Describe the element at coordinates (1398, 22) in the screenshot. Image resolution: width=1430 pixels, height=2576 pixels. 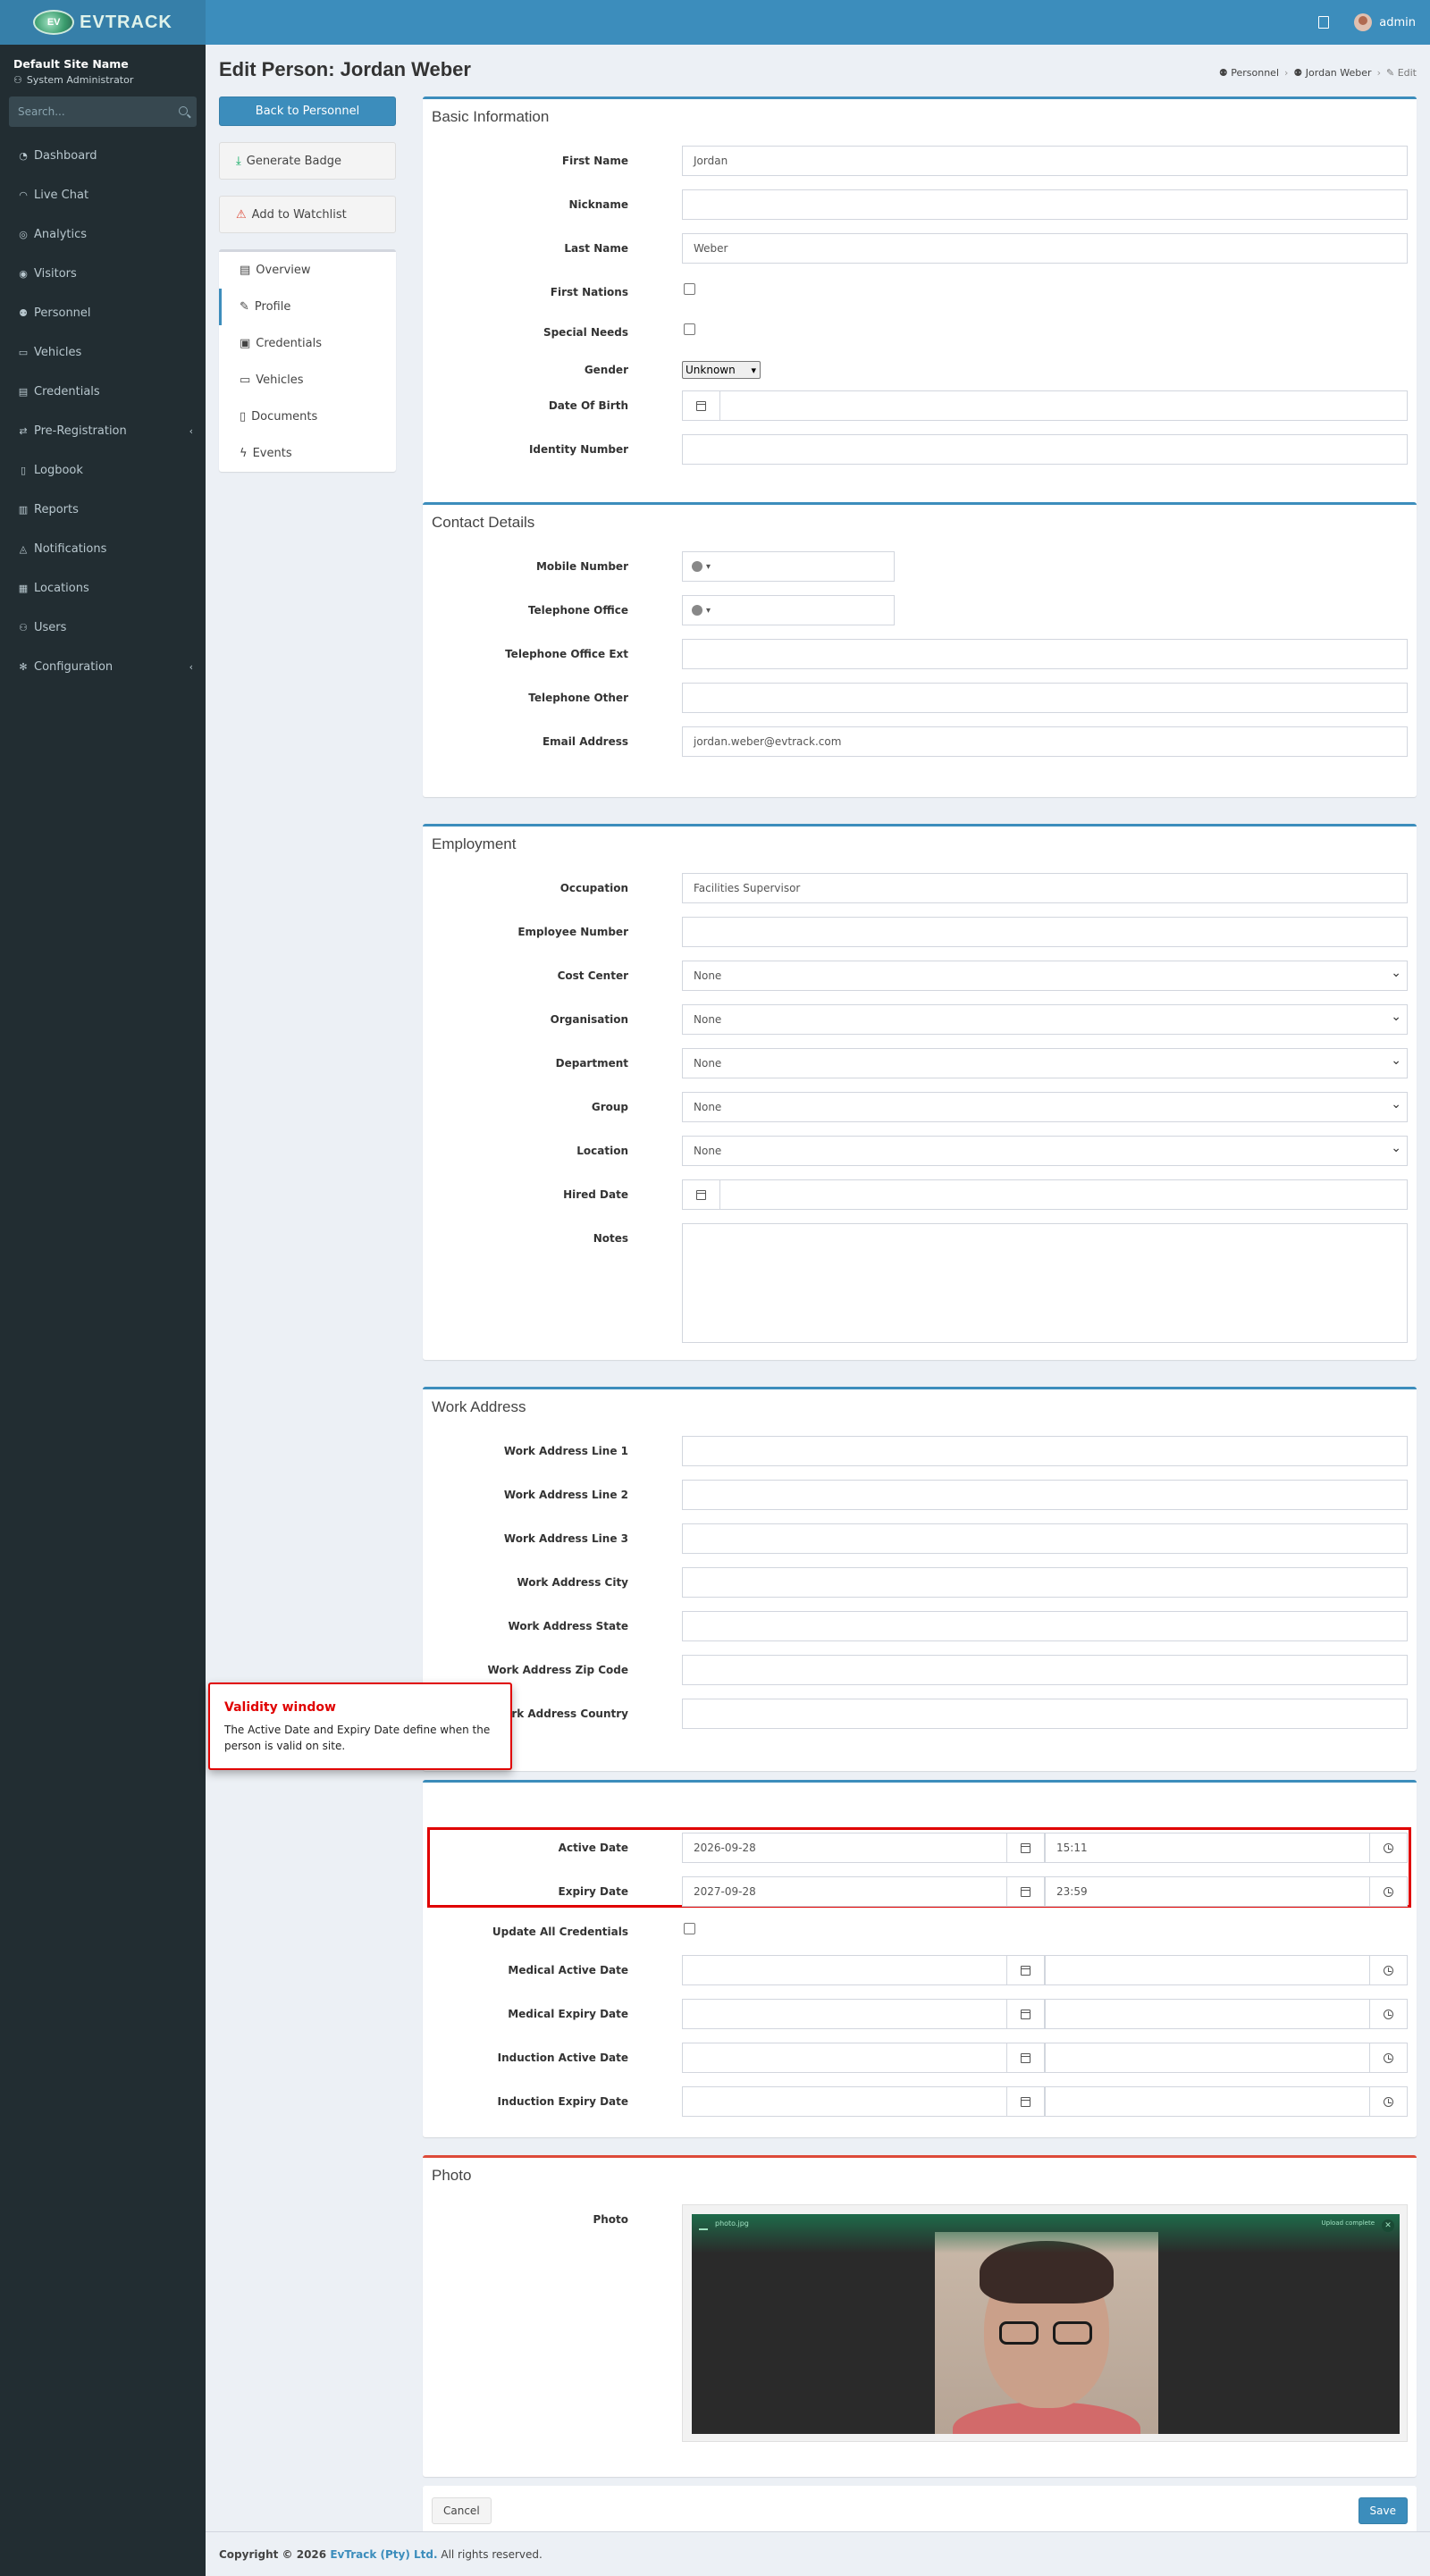
I see `user-name: admin` at that location.